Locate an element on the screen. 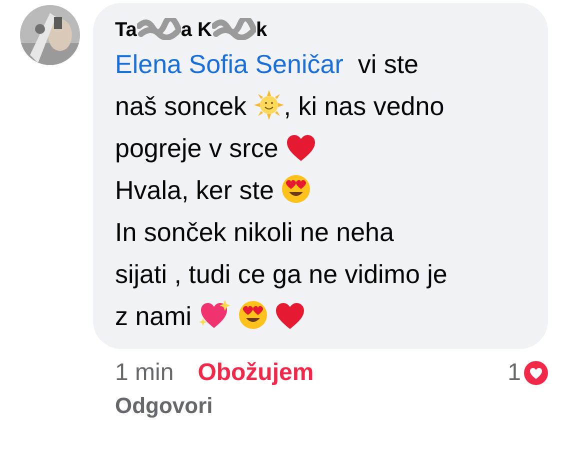 This screenshot has width=567, height=454. sparkling-heart-icon is located at coordinates (214, 315).